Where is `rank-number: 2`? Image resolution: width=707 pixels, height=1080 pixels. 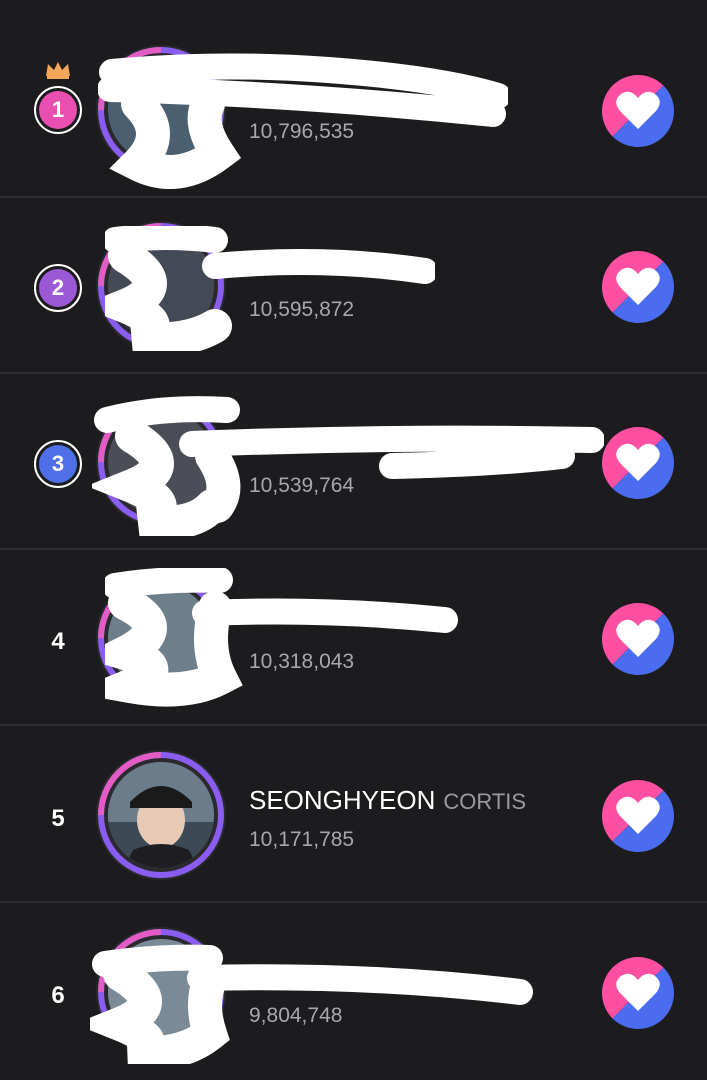
rank-number: 2 is located at coordinates (58, 288).